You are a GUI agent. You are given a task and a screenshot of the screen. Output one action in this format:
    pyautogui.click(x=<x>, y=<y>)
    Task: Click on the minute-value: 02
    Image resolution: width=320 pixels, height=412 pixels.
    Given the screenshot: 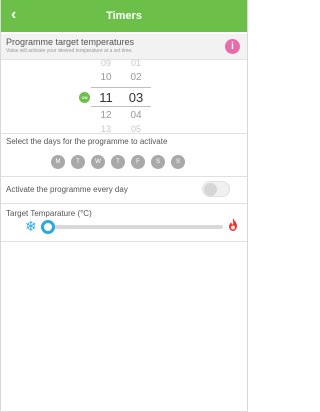 What is the action you would take?
    pyautogui.click(x=136, y=77)
    